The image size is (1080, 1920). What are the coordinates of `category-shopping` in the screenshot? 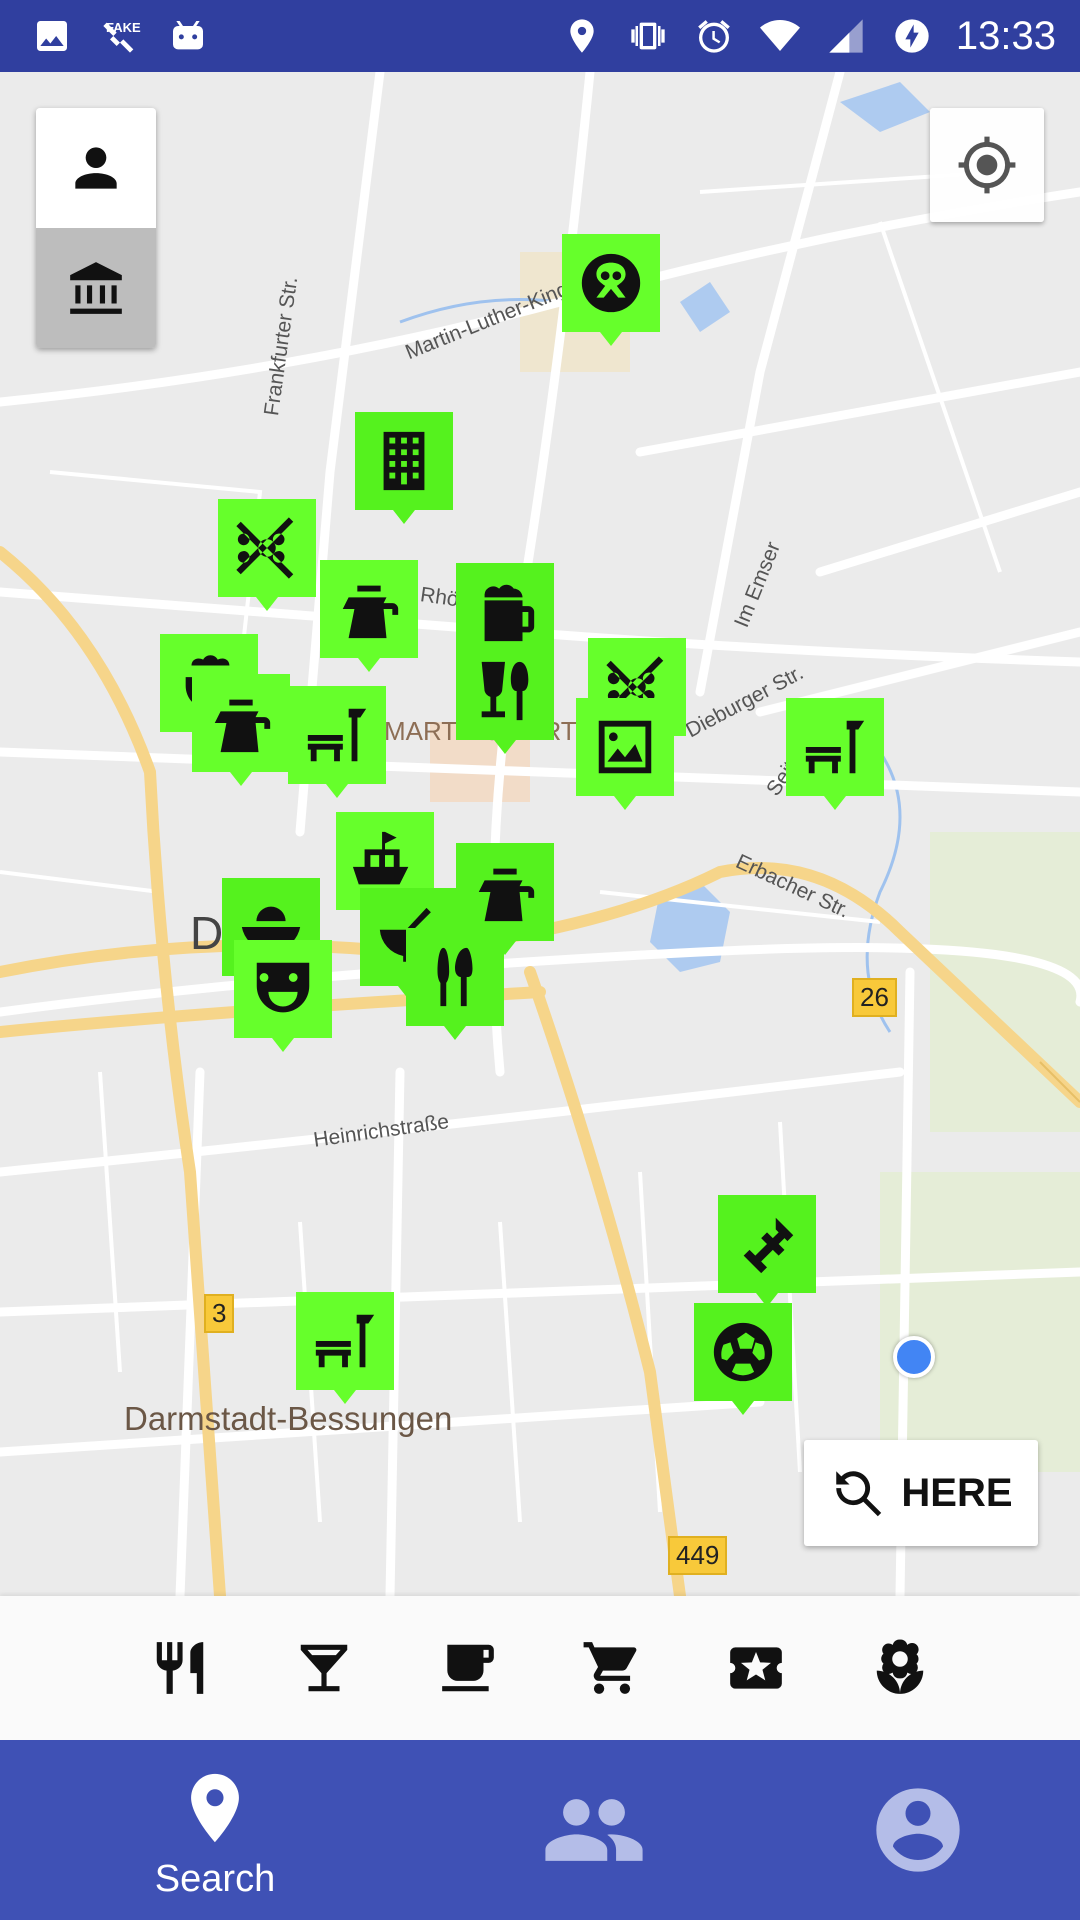 It's located at (612, 1668).